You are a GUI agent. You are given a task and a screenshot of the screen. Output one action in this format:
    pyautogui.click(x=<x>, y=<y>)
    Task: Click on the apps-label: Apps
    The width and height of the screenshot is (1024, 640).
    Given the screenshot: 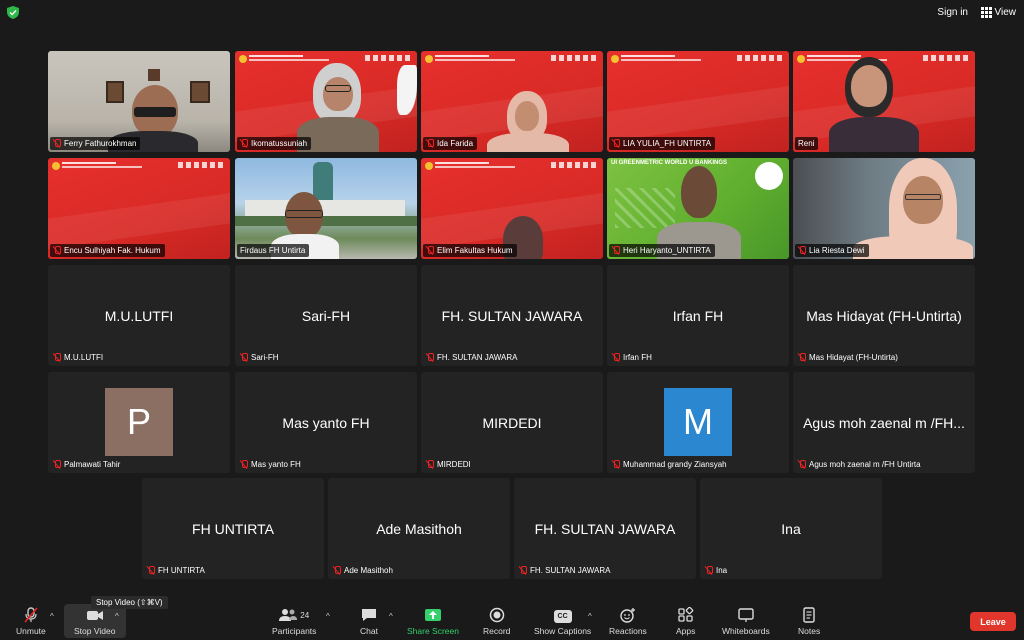 What is the action you would take?
    pyautogui.click(x=686, y=631)
    